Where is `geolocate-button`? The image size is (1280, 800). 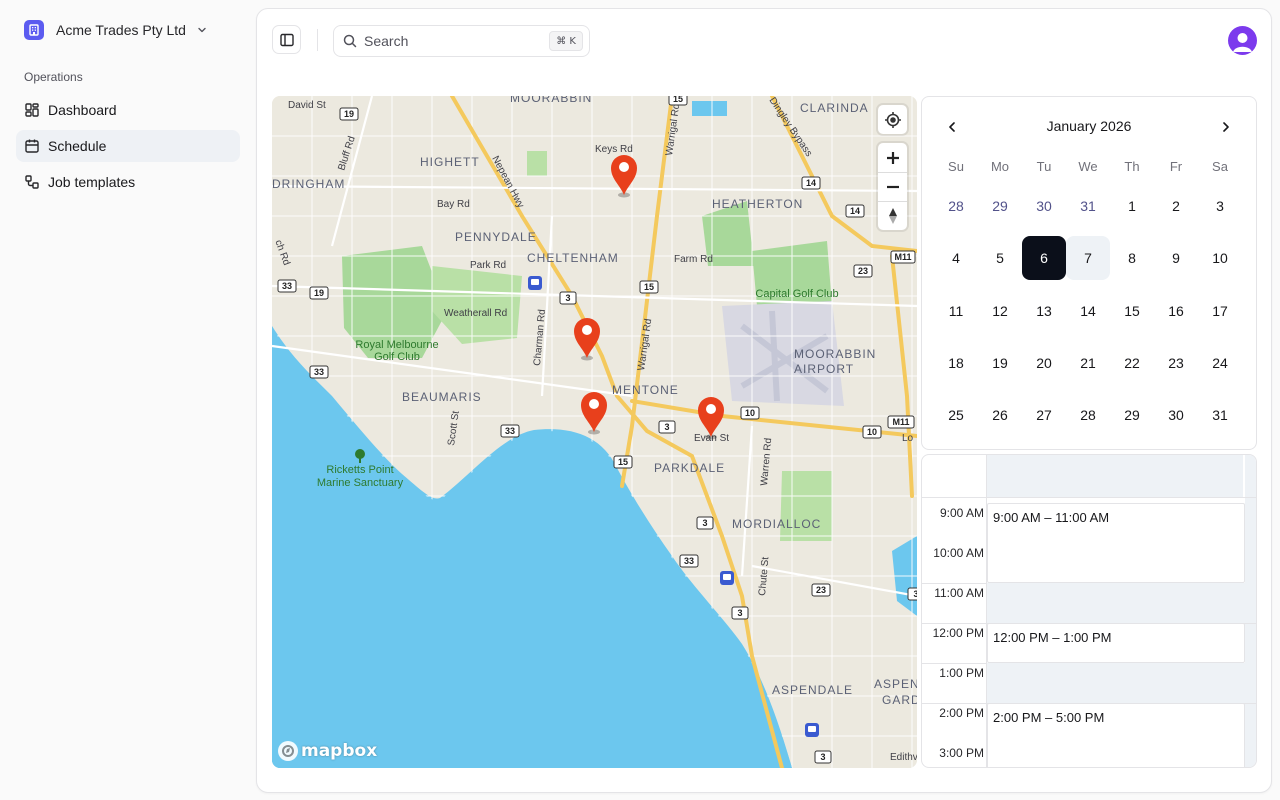
geolocate-button is located at coordinates (892, 119).